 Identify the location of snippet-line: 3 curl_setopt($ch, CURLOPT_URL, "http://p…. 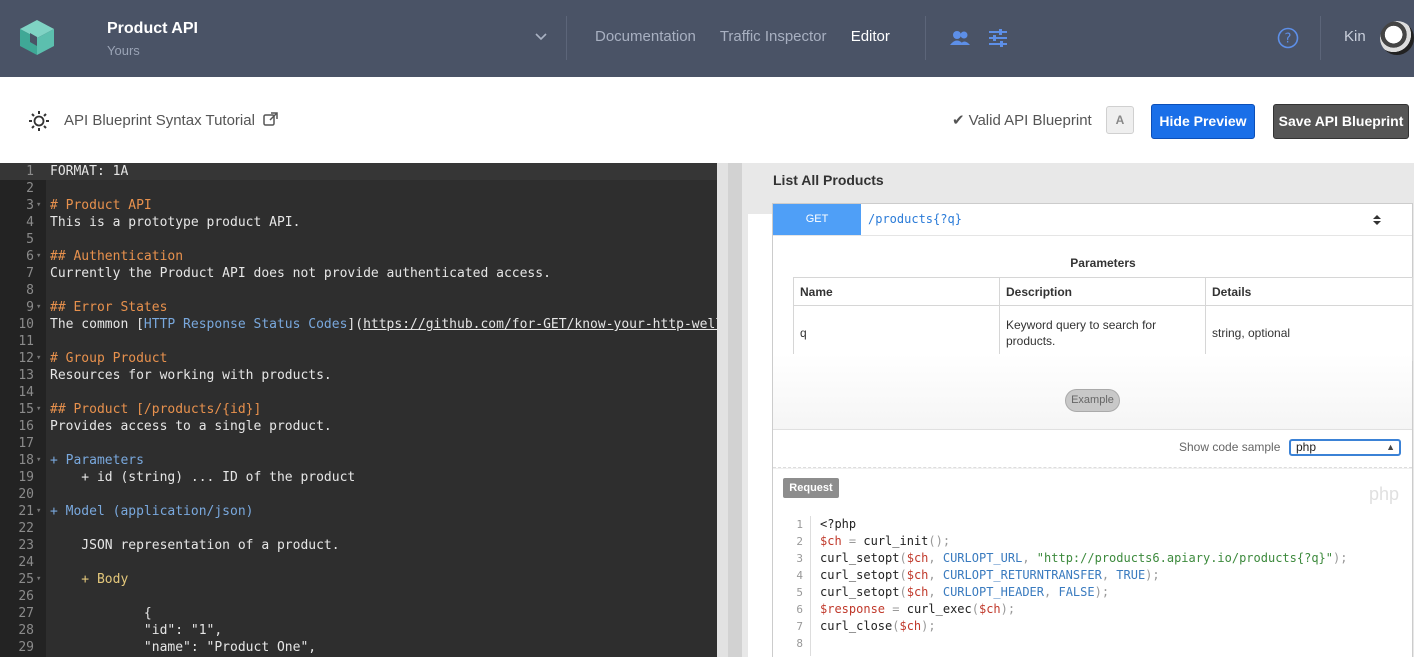
(1093, 558).